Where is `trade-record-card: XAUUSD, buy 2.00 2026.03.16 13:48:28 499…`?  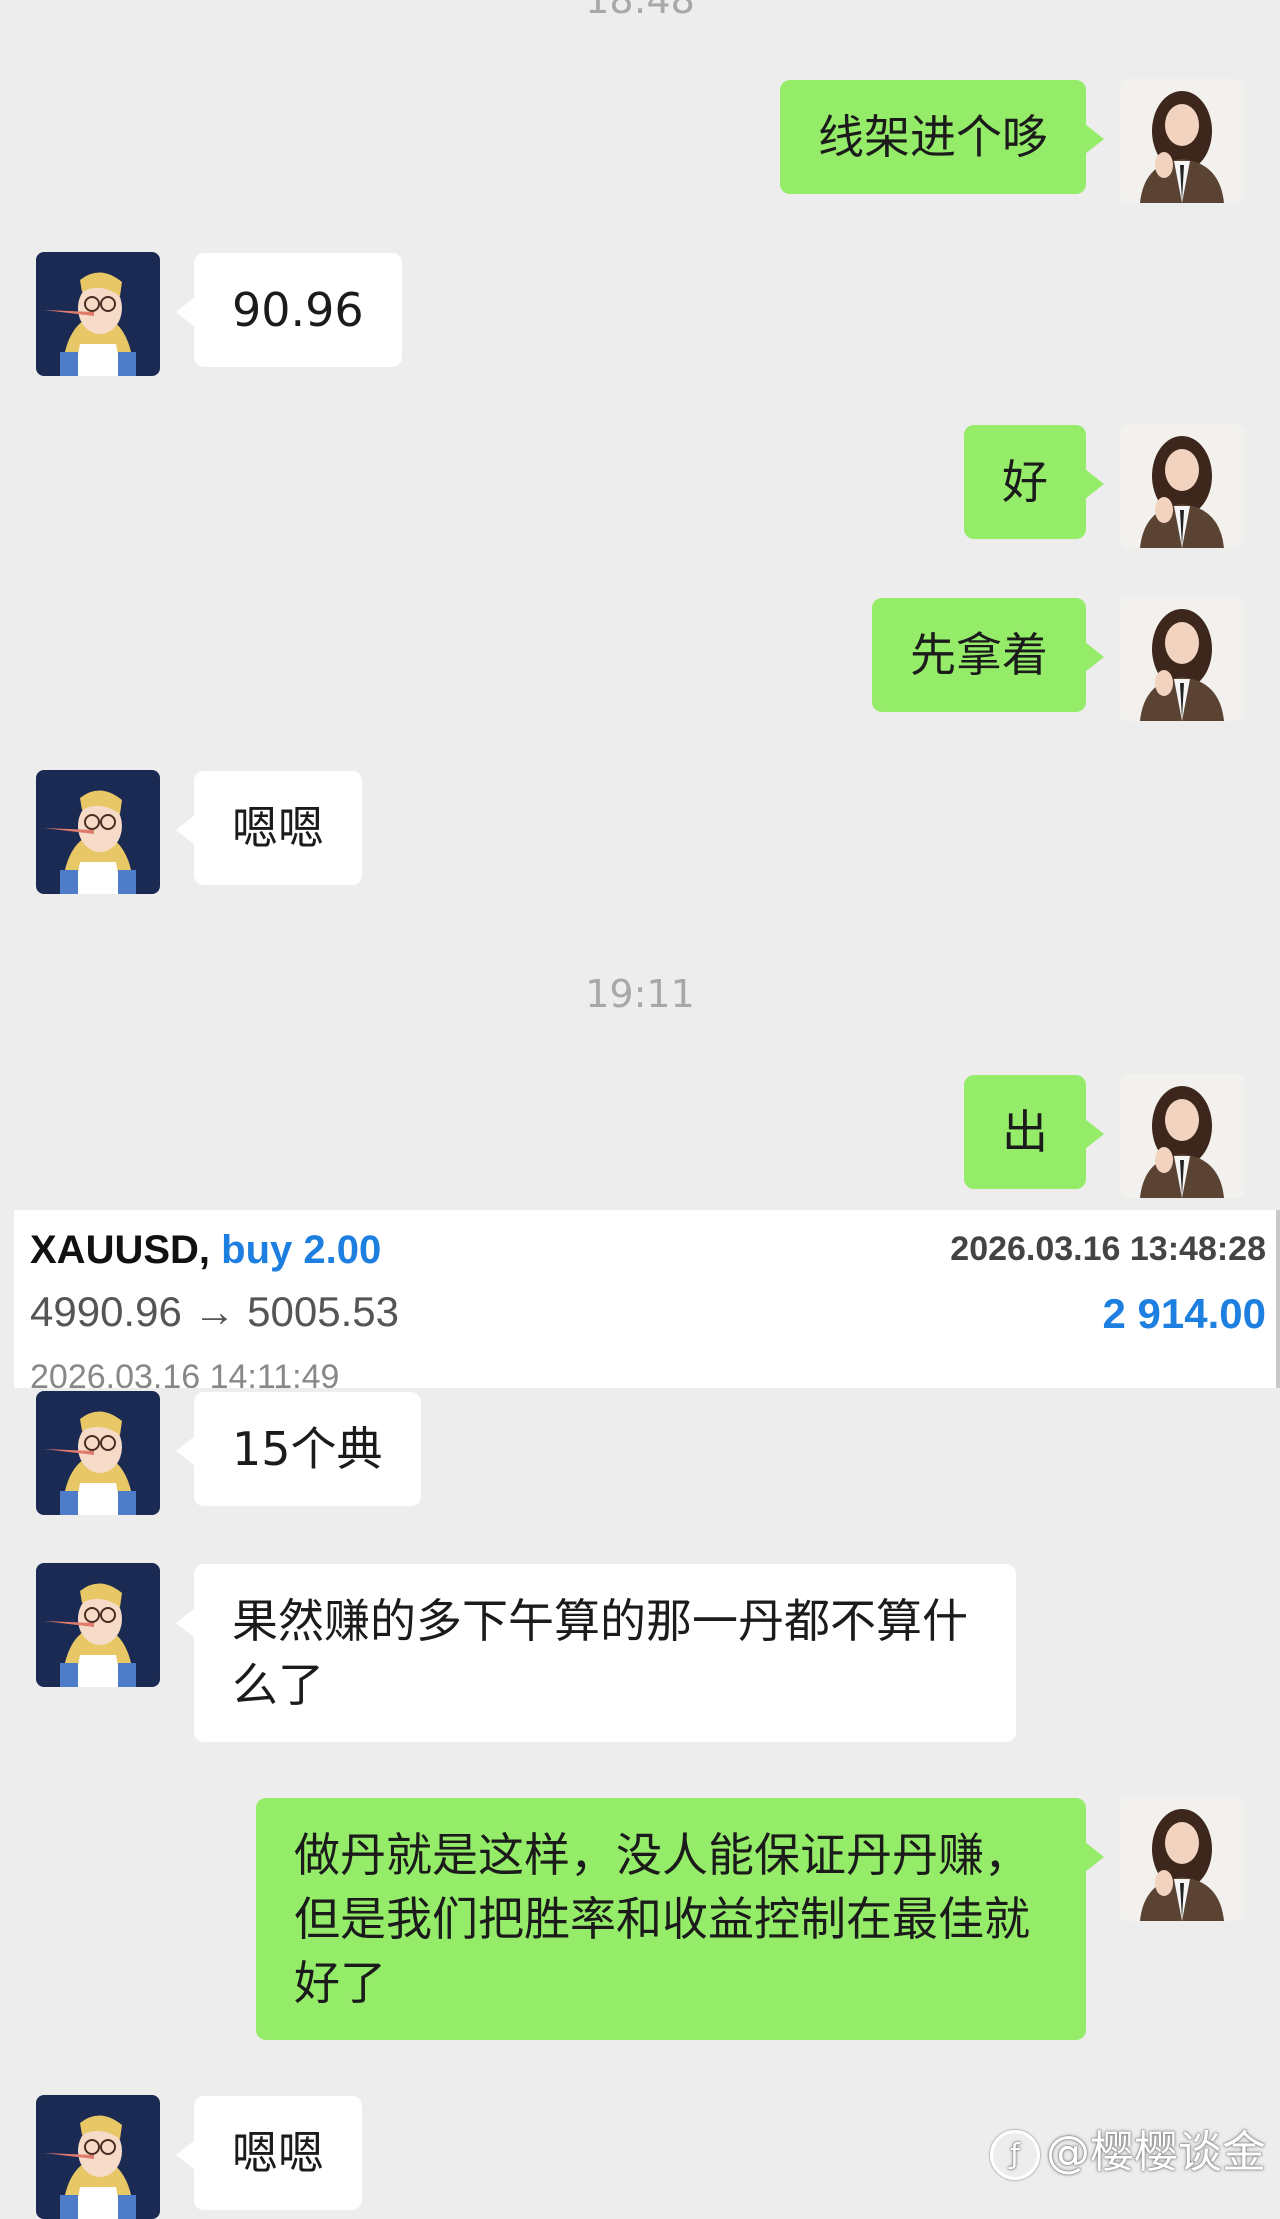 trade-record-card: XAUUSD, buy 2.00 2026.03.16 13:48:28 499… is located at coordinates (647, 1299).